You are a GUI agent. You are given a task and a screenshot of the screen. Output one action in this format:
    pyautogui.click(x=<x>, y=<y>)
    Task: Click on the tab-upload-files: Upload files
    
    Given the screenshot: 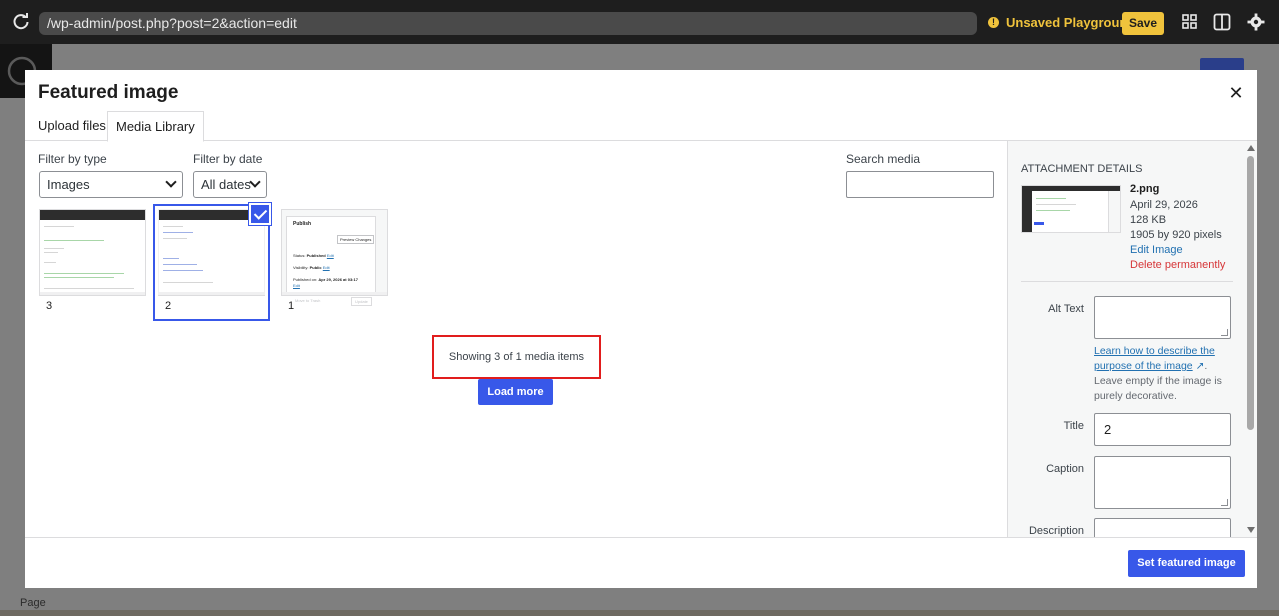 What is the action you would take?
    pyautogui.click(x=72, y=126)
    